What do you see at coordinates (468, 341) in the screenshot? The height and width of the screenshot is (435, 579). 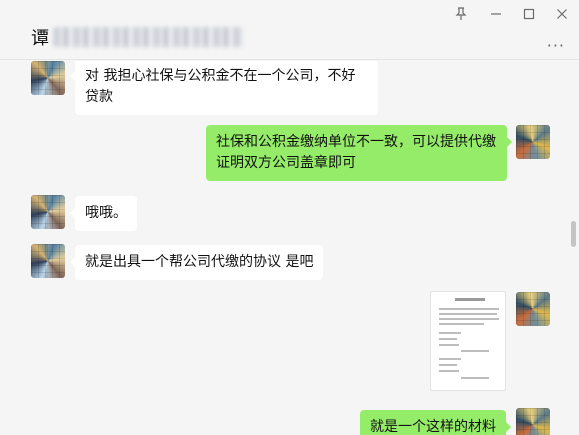 I see `image-message-document` at bounding box center [468, 341].